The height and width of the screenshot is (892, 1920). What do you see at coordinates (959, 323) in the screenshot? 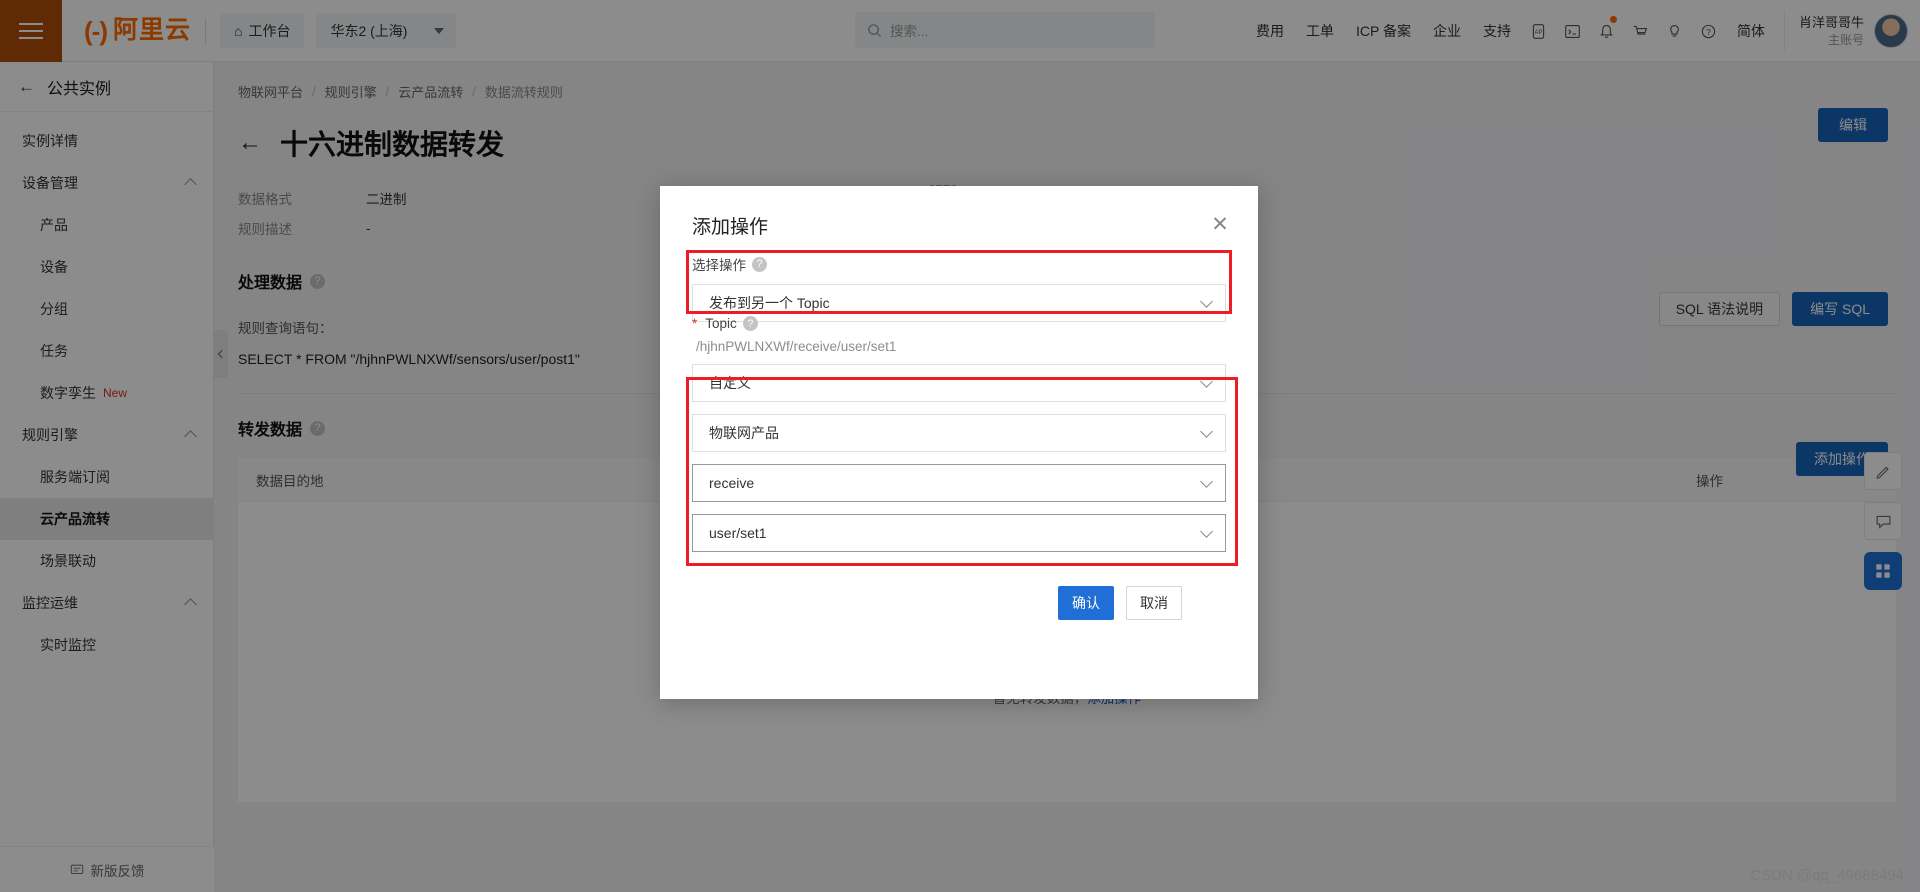
I see `topic-field-label: * Topic ?` at bounding box center [959, 323].